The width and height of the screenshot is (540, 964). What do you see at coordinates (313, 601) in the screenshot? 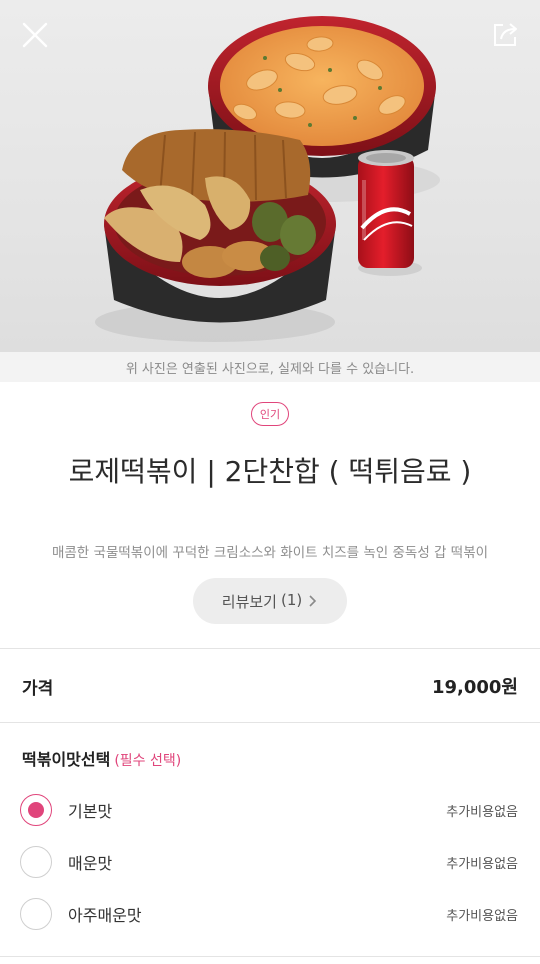
I see `chevron-right-icon` at bounding box center [313, 601].